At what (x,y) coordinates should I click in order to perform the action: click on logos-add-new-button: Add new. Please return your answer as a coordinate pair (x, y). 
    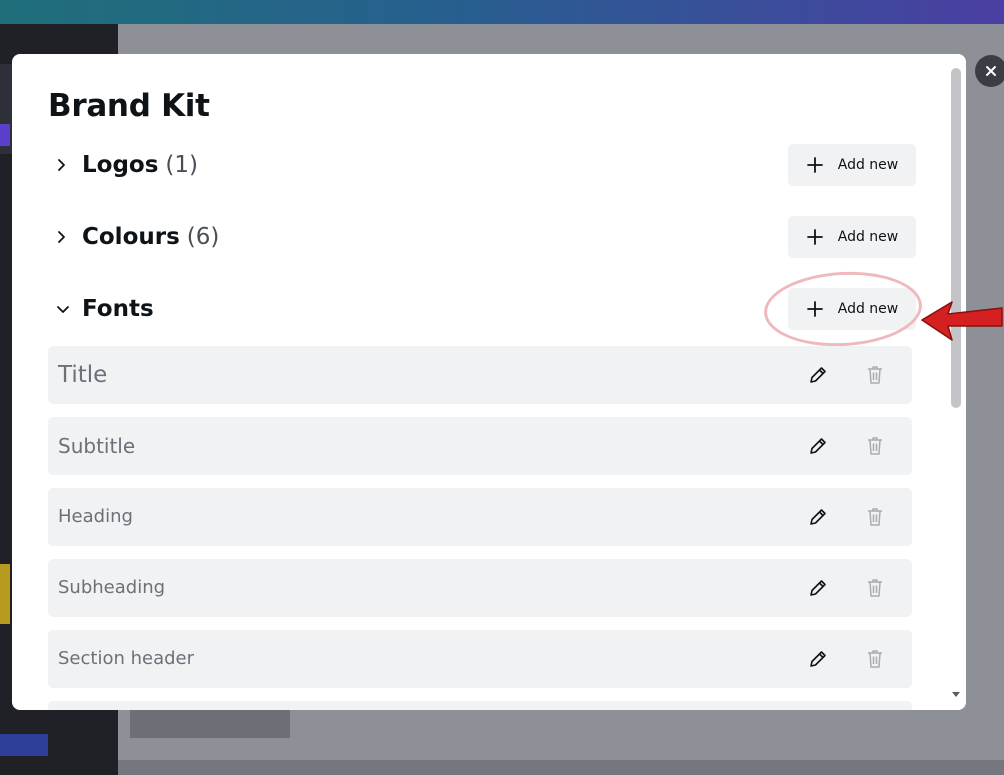
    Looking at the image, I should click on (852, 165).